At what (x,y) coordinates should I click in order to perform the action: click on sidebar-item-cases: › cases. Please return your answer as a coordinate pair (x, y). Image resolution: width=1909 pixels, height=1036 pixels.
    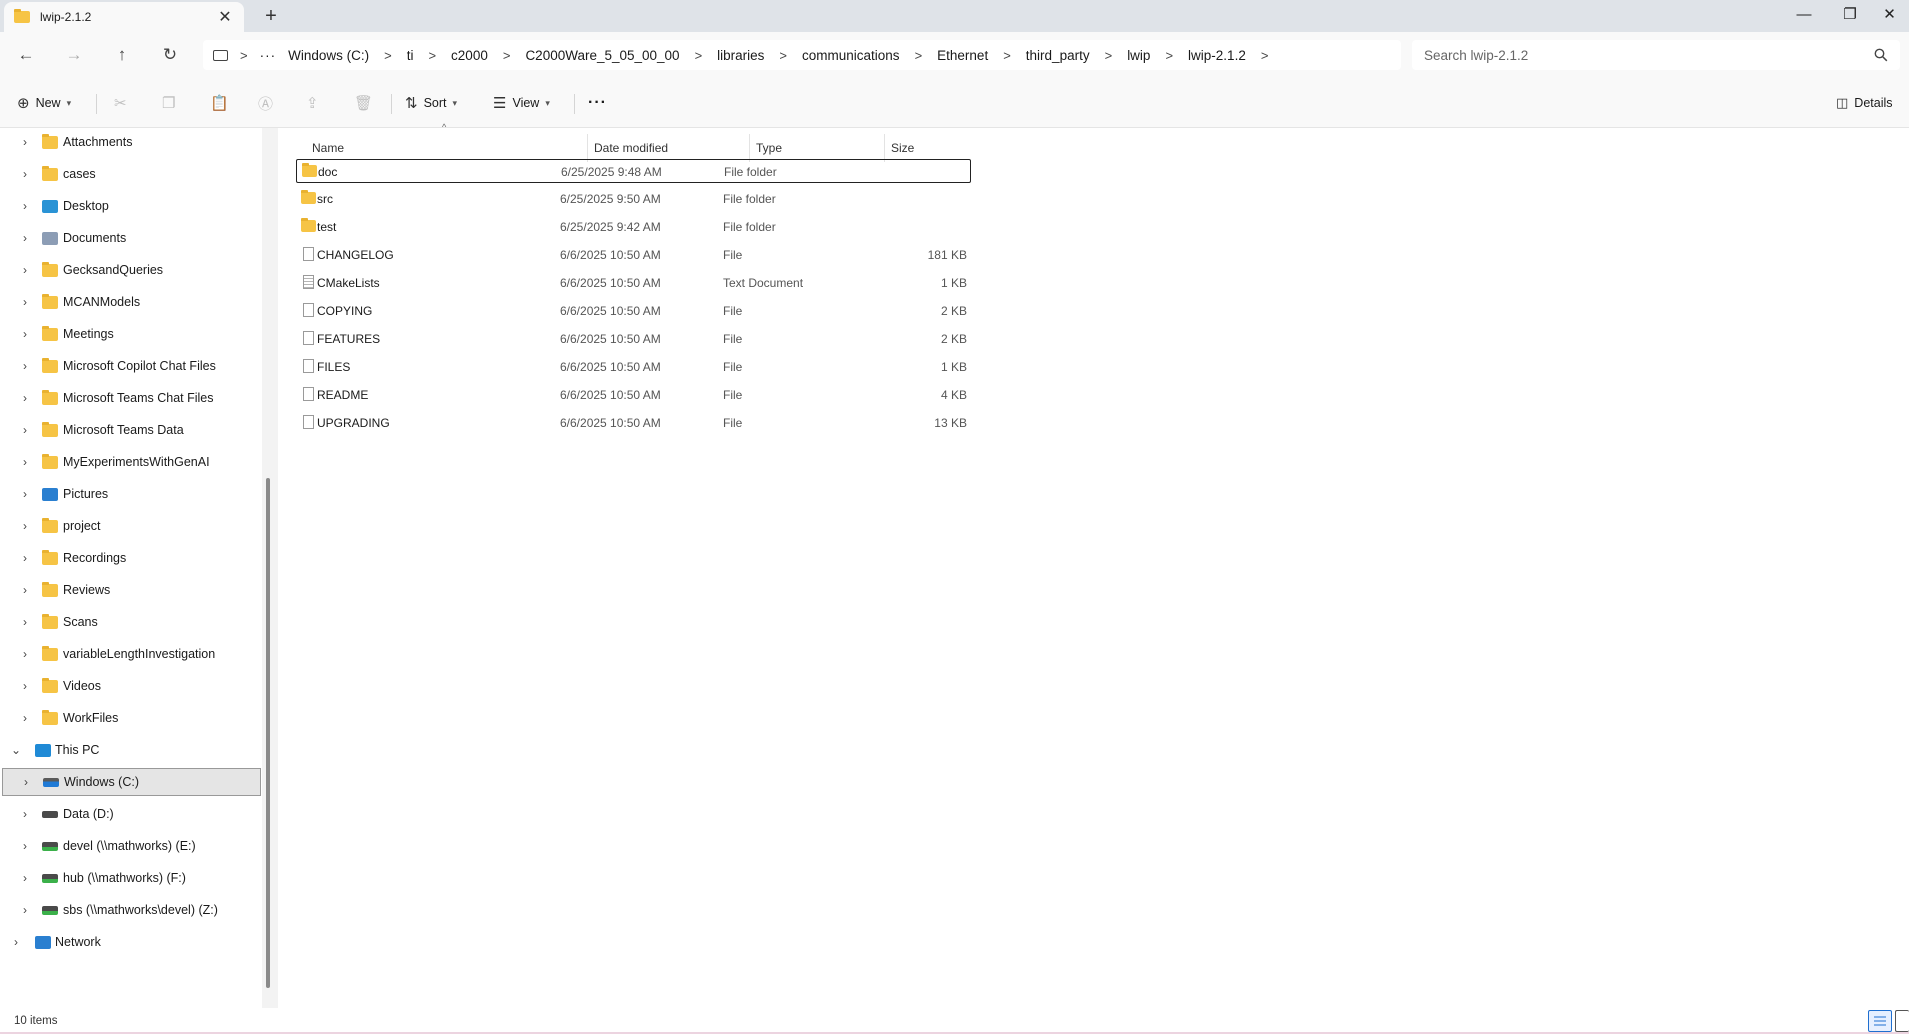
    Looking at the image, I should click on (131, 174).